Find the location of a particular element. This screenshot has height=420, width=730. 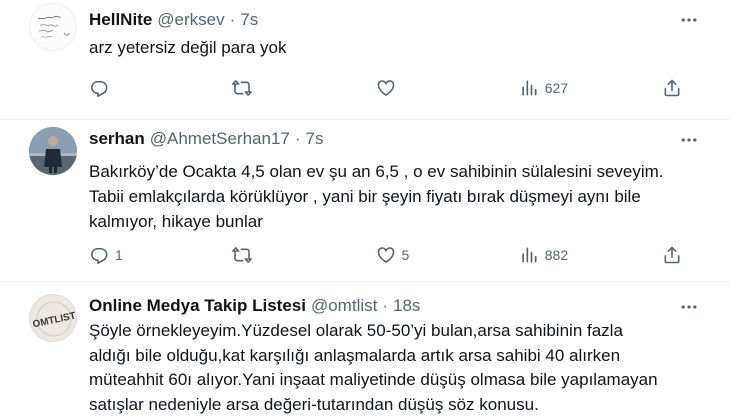

author-name: HellNite is located at coordinates (120, 20).